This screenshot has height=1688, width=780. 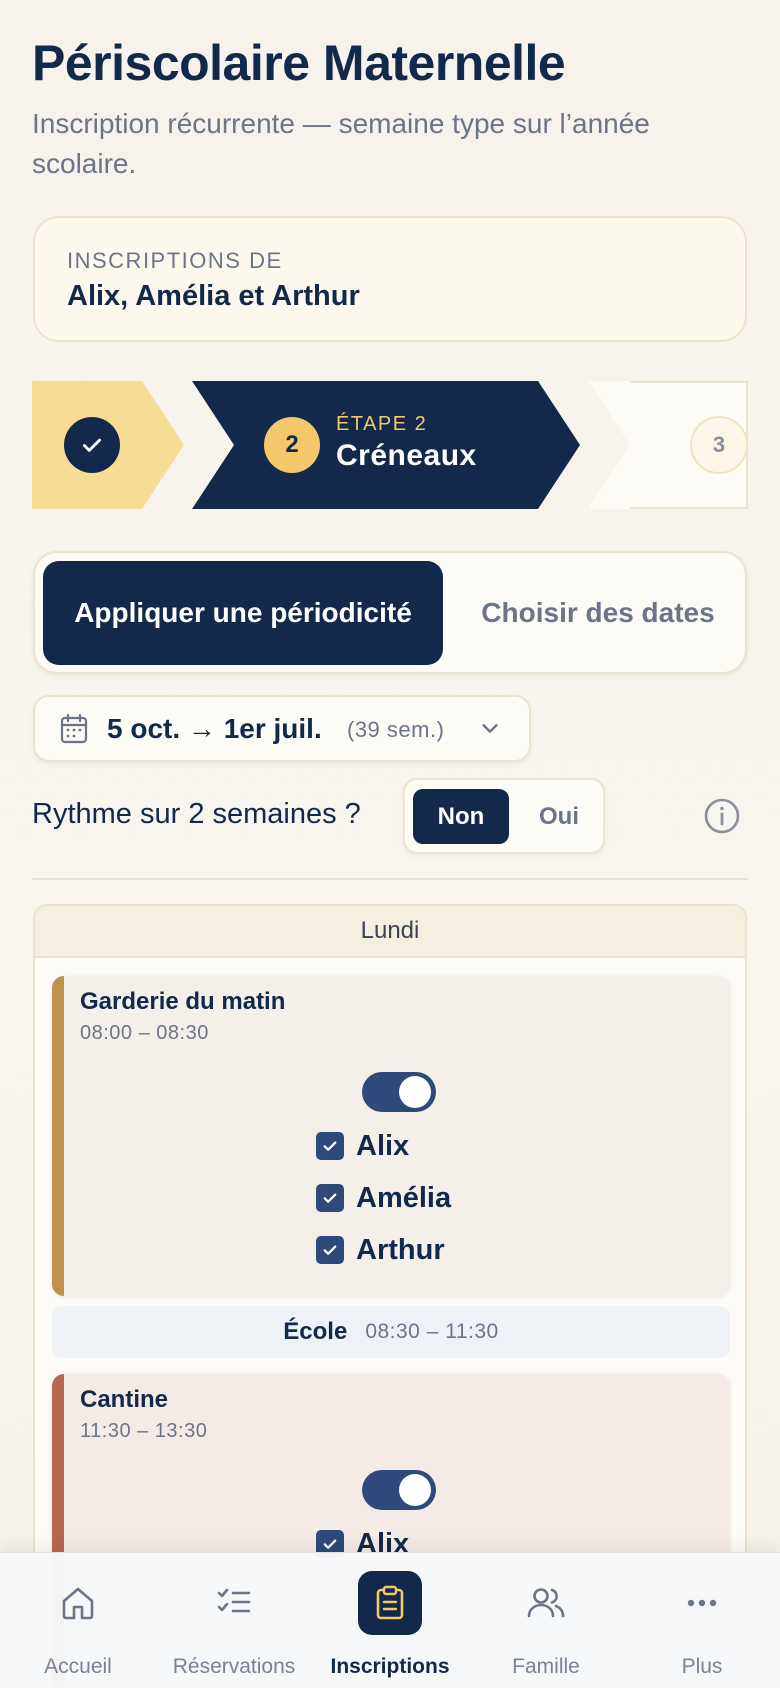 I want to click on date-range-weeks: (39 sem.), so click(x=396, y=729).